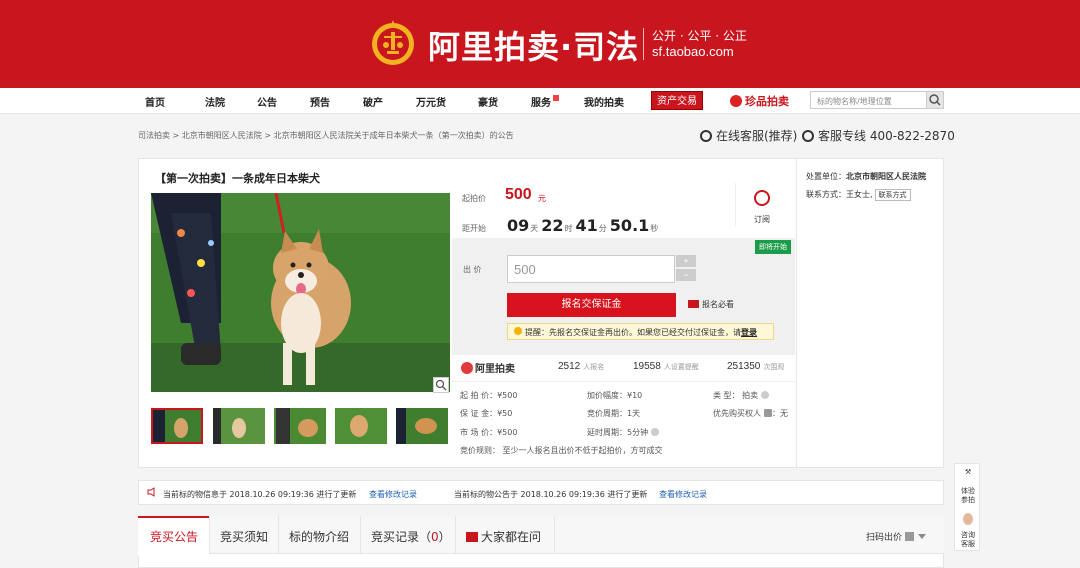  I want to click on nav-item-service: 服务, so click(541, 101).